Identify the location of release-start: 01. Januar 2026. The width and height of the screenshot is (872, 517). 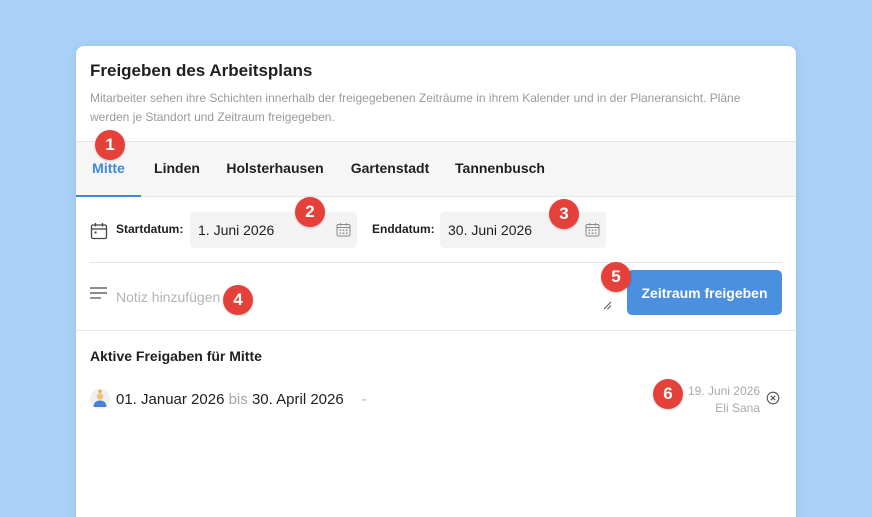
(170, 399).